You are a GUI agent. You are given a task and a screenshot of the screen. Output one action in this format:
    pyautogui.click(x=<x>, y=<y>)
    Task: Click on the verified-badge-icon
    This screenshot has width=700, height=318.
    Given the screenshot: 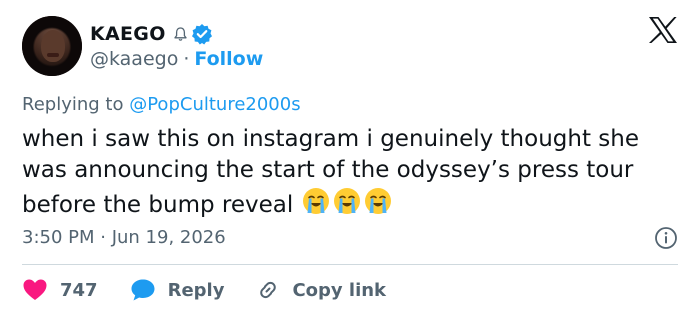 What is the action you would take?
    pyautogui.click(x=202, y=34)
    